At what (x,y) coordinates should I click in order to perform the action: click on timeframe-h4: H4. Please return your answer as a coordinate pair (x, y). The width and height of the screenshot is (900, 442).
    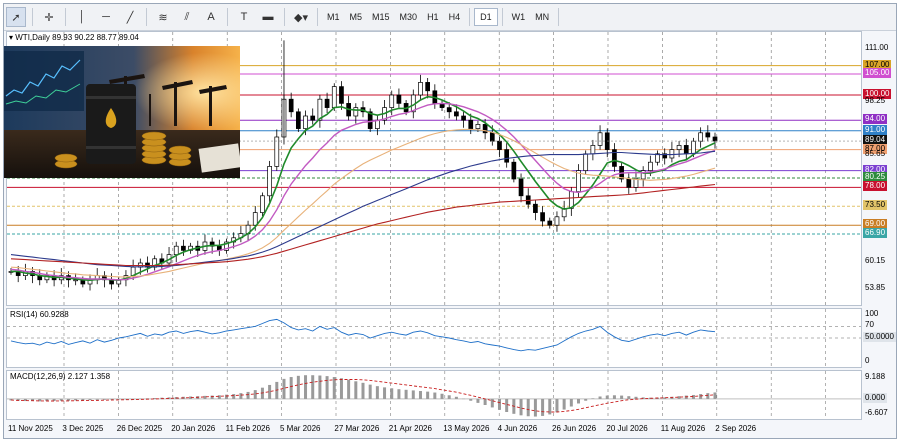
    Looking at the image, I should click on (455, 17).